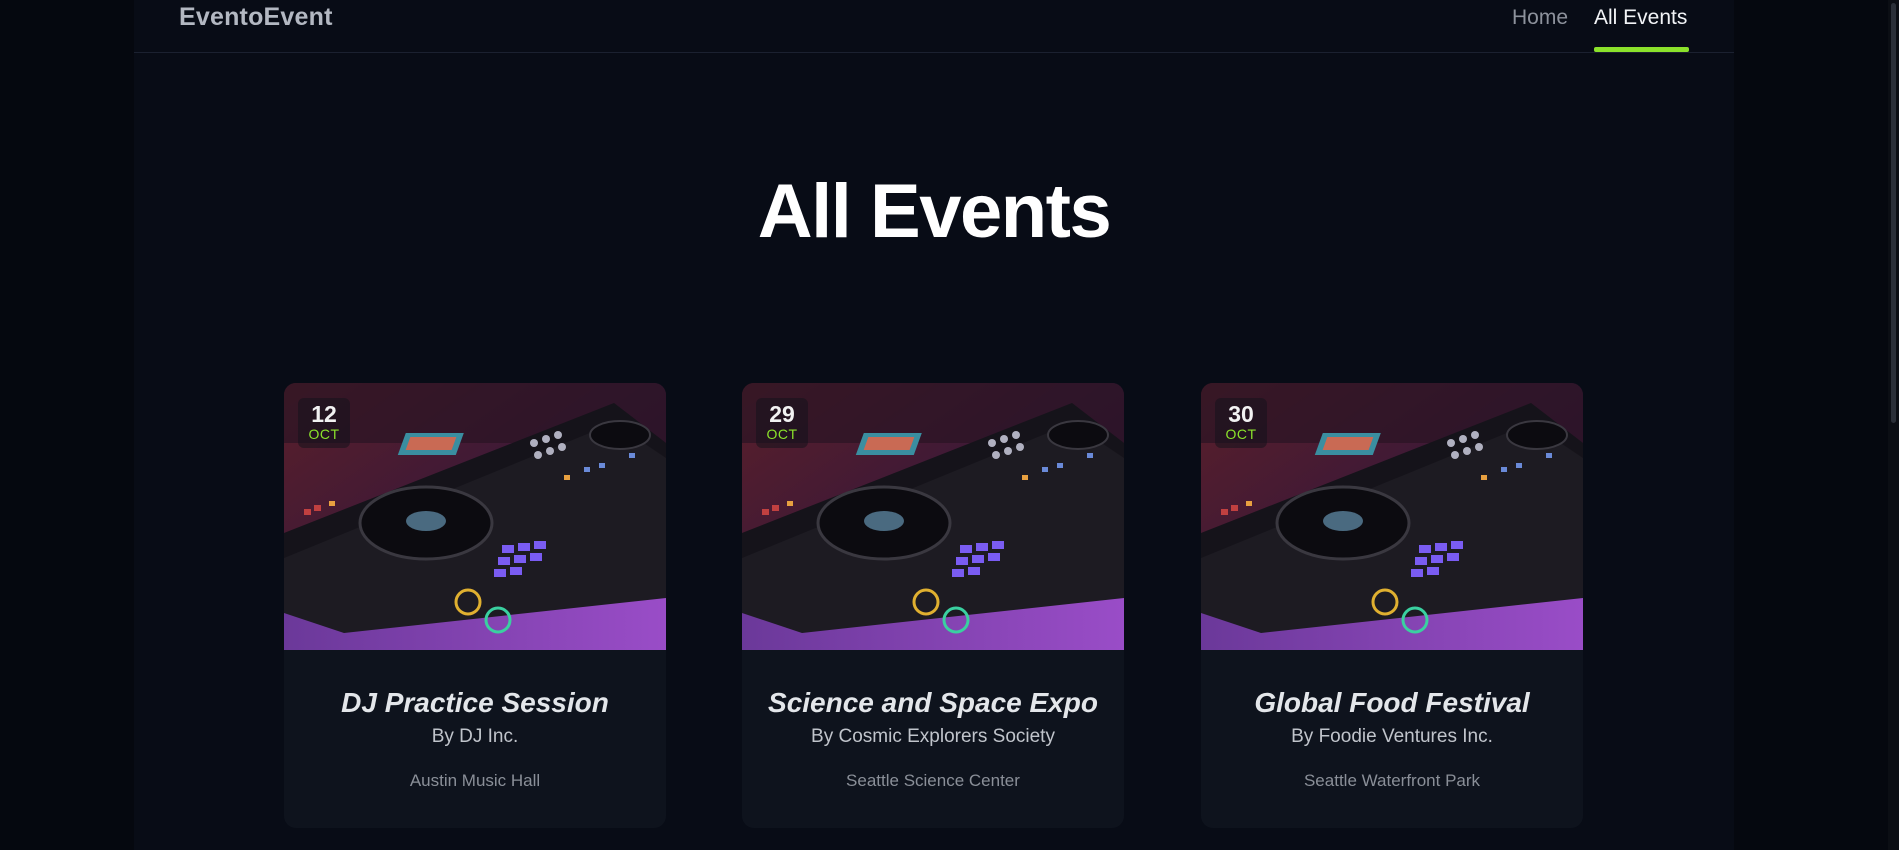 Image resolution: width=1899 pixels, height=850 pixels. I want to click on date-badge: 12 OCT, so click(324, 423).